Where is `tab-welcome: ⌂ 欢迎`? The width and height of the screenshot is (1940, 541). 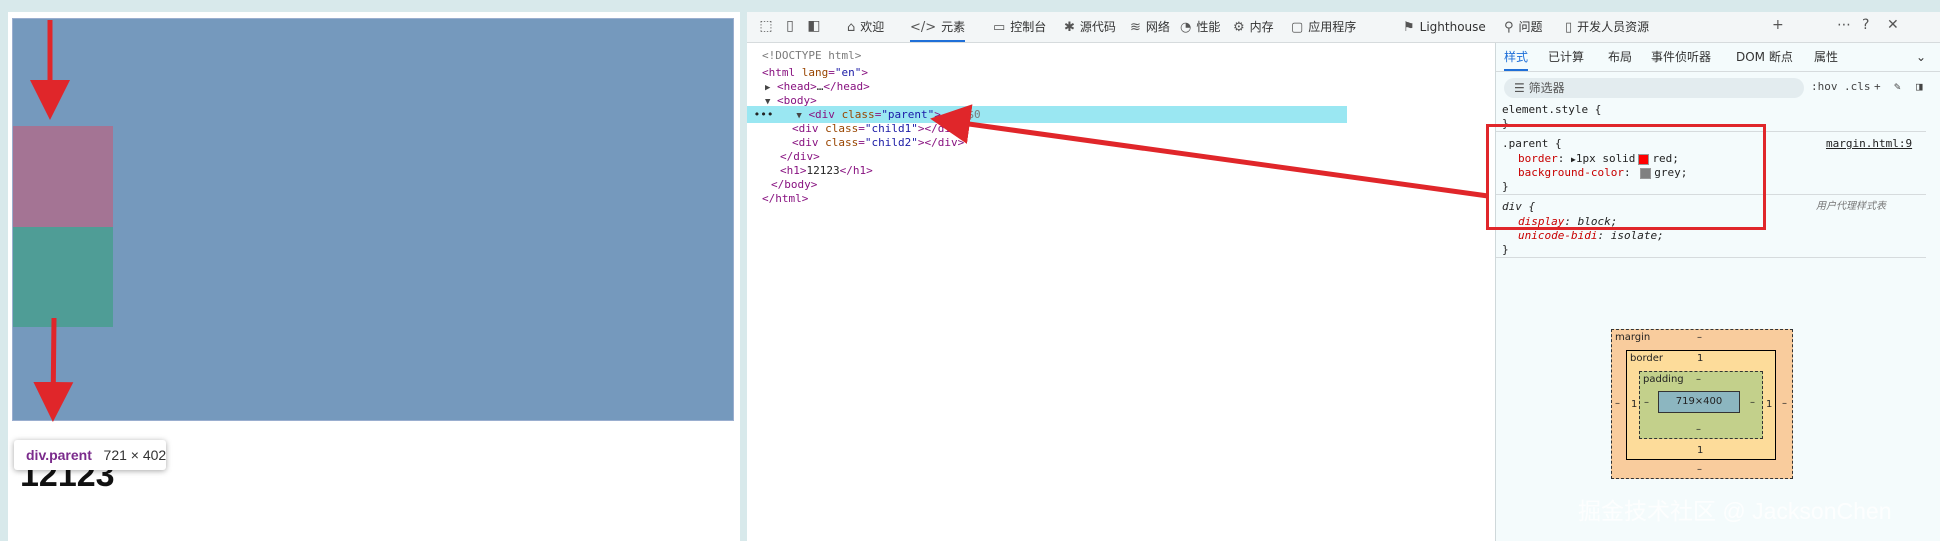 tab-welcome: ⌂ 欢迎 is located at coordinates (865, 27).